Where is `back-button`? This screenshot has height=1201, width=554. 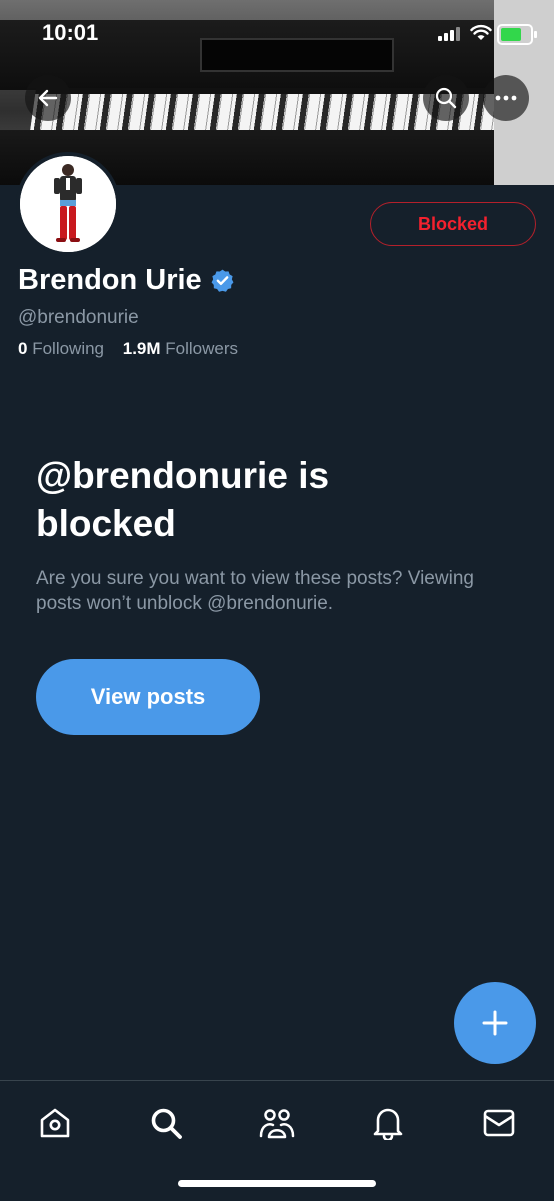 back-button is located at coordinates (48, 98).